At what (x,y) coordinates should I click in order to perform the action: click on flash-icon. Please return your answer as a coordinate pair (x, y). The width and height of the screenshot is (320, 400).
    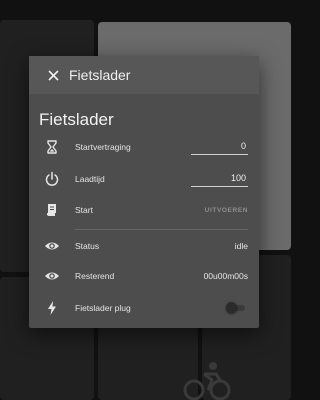
    Looking at the image, I should click on (52, 308).